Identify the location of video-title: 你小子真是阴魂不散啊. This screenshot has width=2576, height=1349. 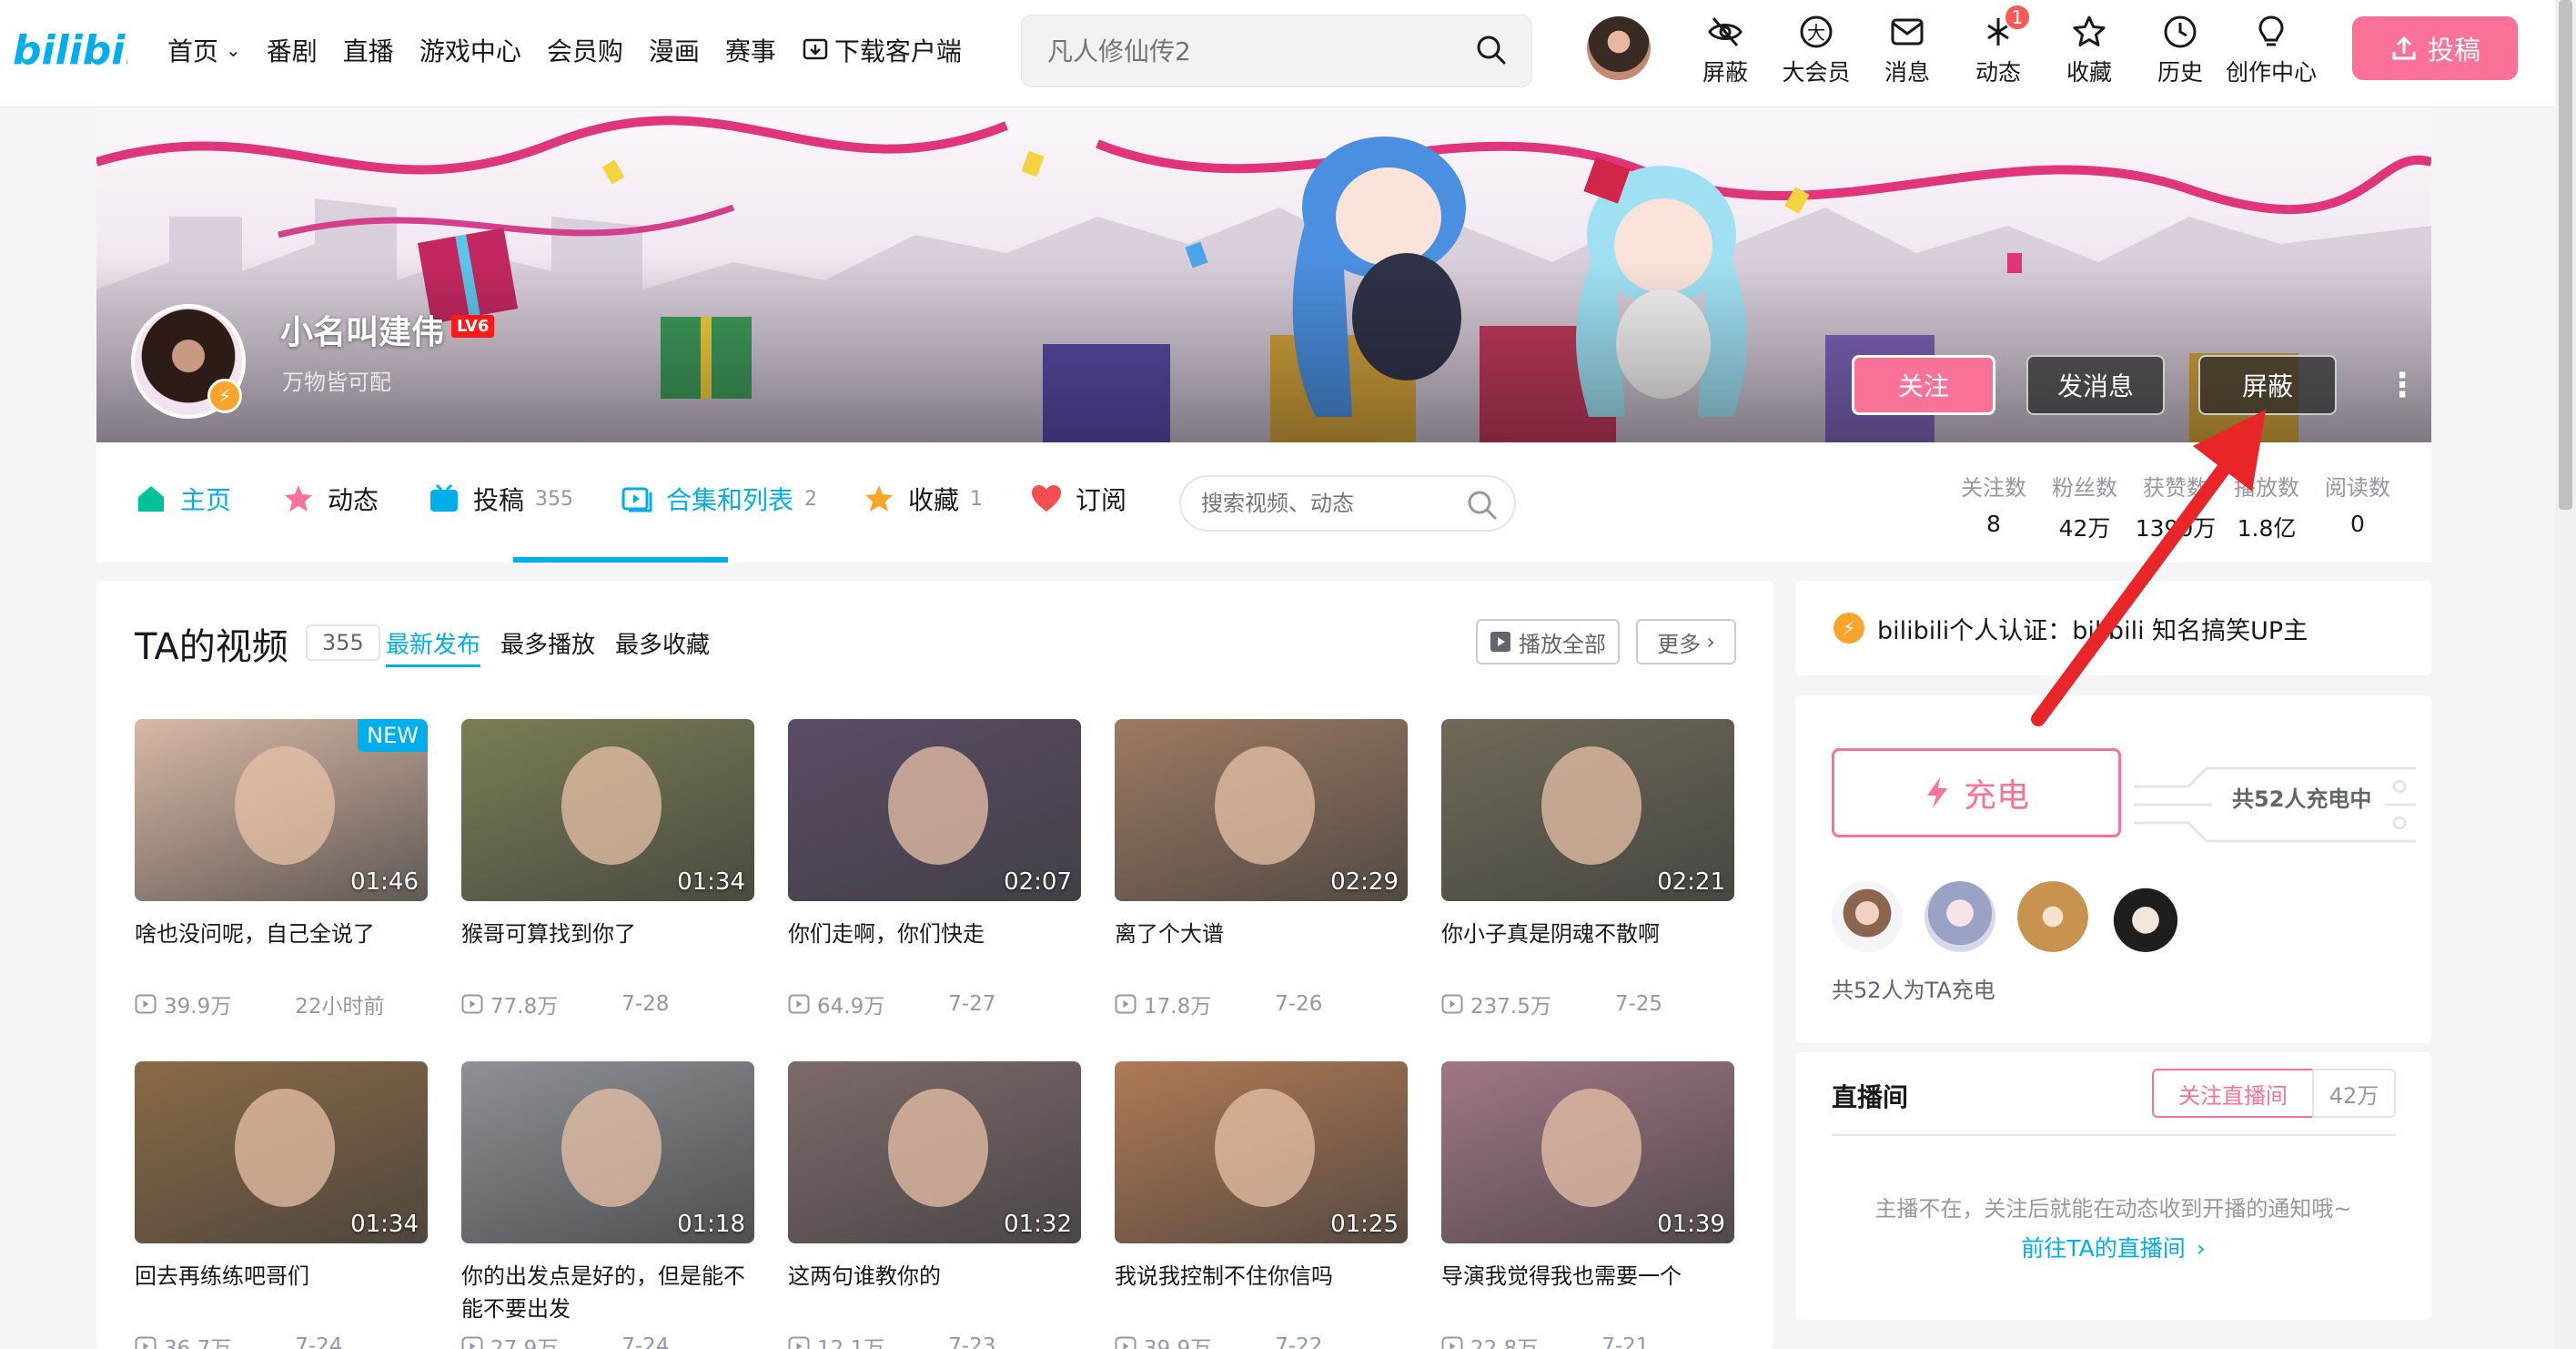
(1587, 950).